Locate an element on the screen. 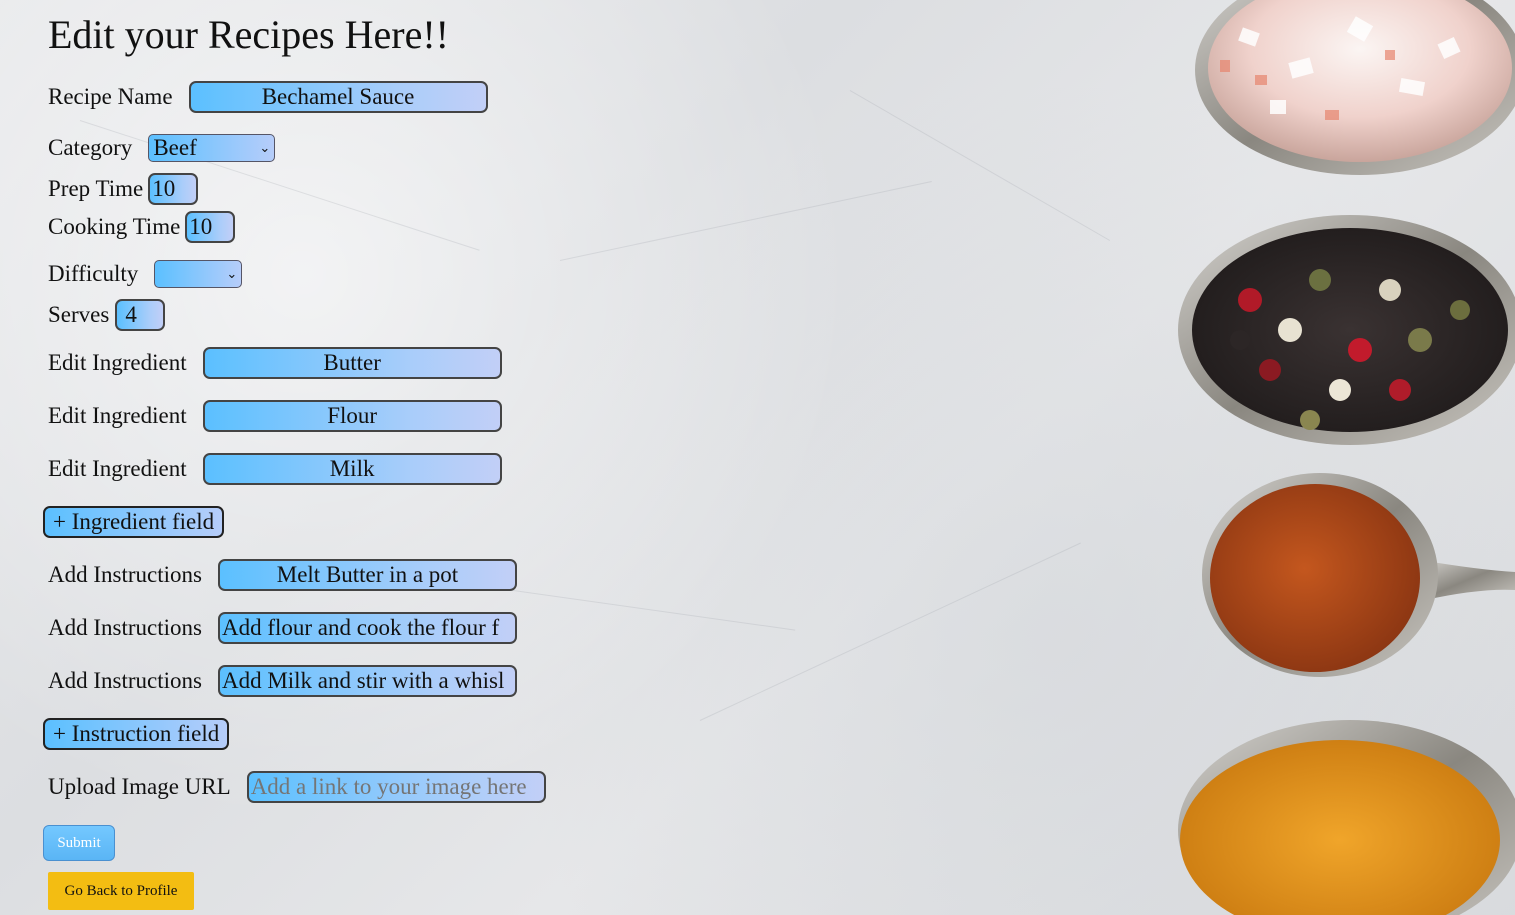 The height and width of the screenshot is (915, 1515). prep-time-row: Prep Time is located at coordinates (123, 189).